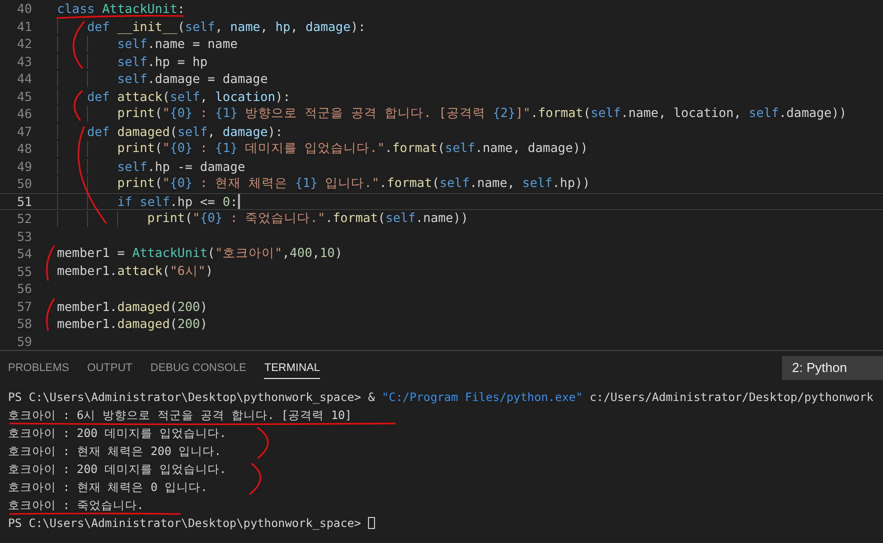 The image size is (883, 543). What do you see at coordinates (24, 236) in the screenshot?
I see `line-number: 53` at bounding box center [24, 236].